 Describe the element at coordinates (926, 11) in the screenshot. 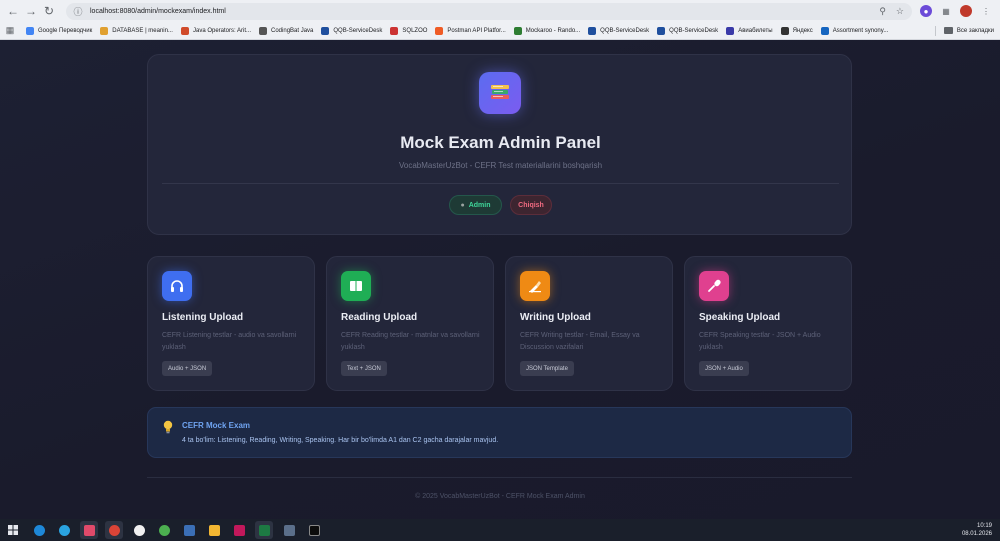

I see `extension-icon: ●` at that location.